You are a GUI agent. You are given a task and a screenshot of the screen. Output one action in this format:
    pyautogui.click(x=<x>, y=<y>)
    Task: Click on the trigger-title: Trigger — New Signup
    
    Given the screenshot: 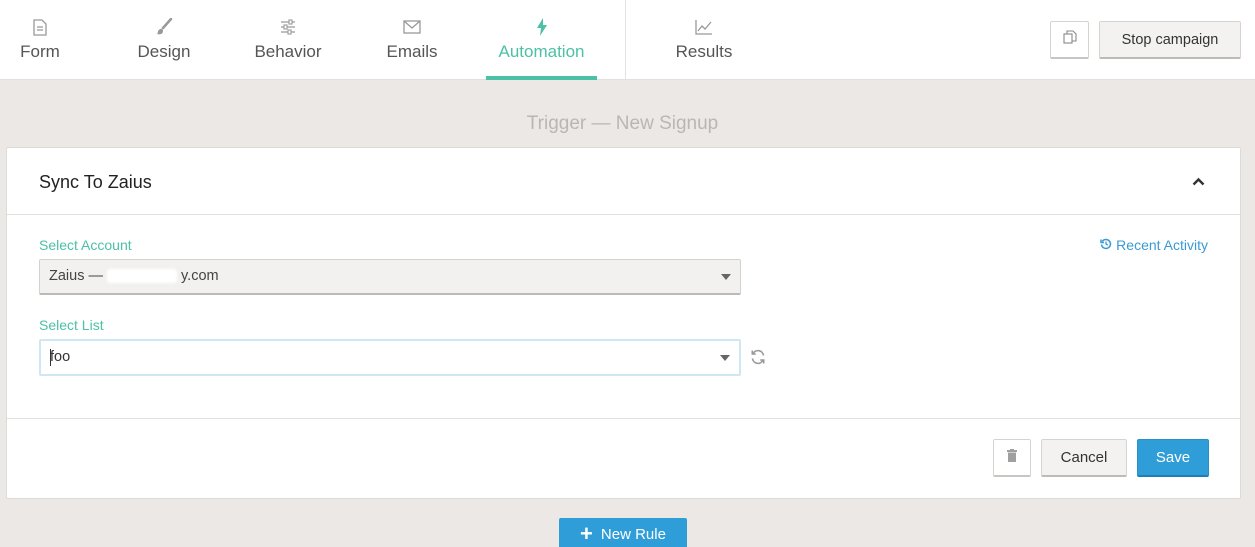 What is the action you would take?
    pyautogui.click(x=622, y=123)
    